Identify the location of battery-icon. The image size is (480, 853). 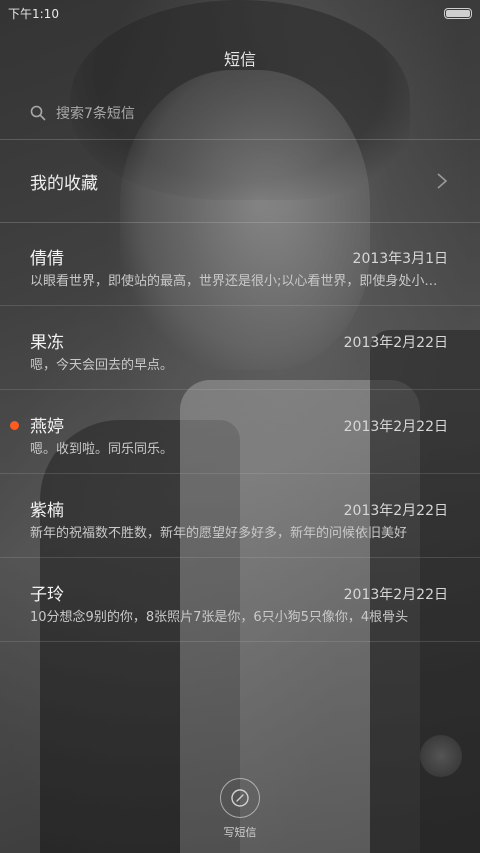
(458, 13).